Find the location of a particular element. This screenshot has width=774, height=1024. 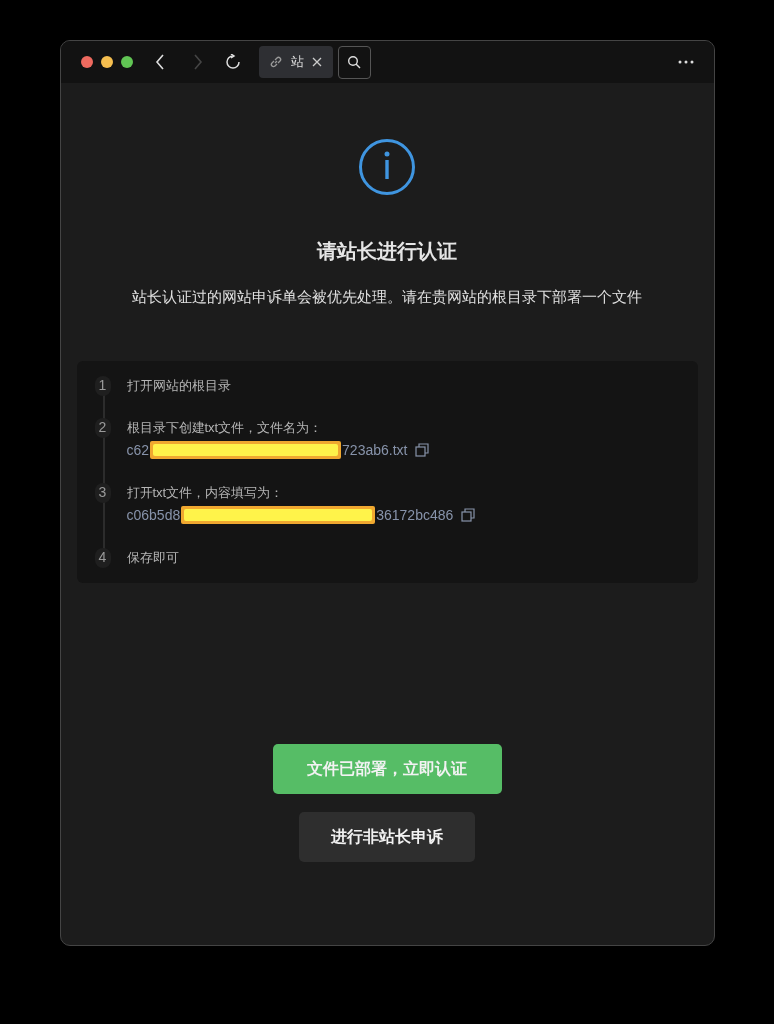

step-number: 2 is located at coordinates (102, 427).